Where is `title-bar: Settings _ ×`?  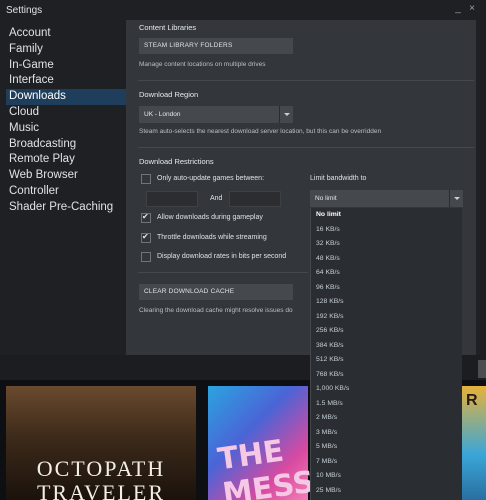
title-bar: Settings _ × is located at coordinates (240, 10).